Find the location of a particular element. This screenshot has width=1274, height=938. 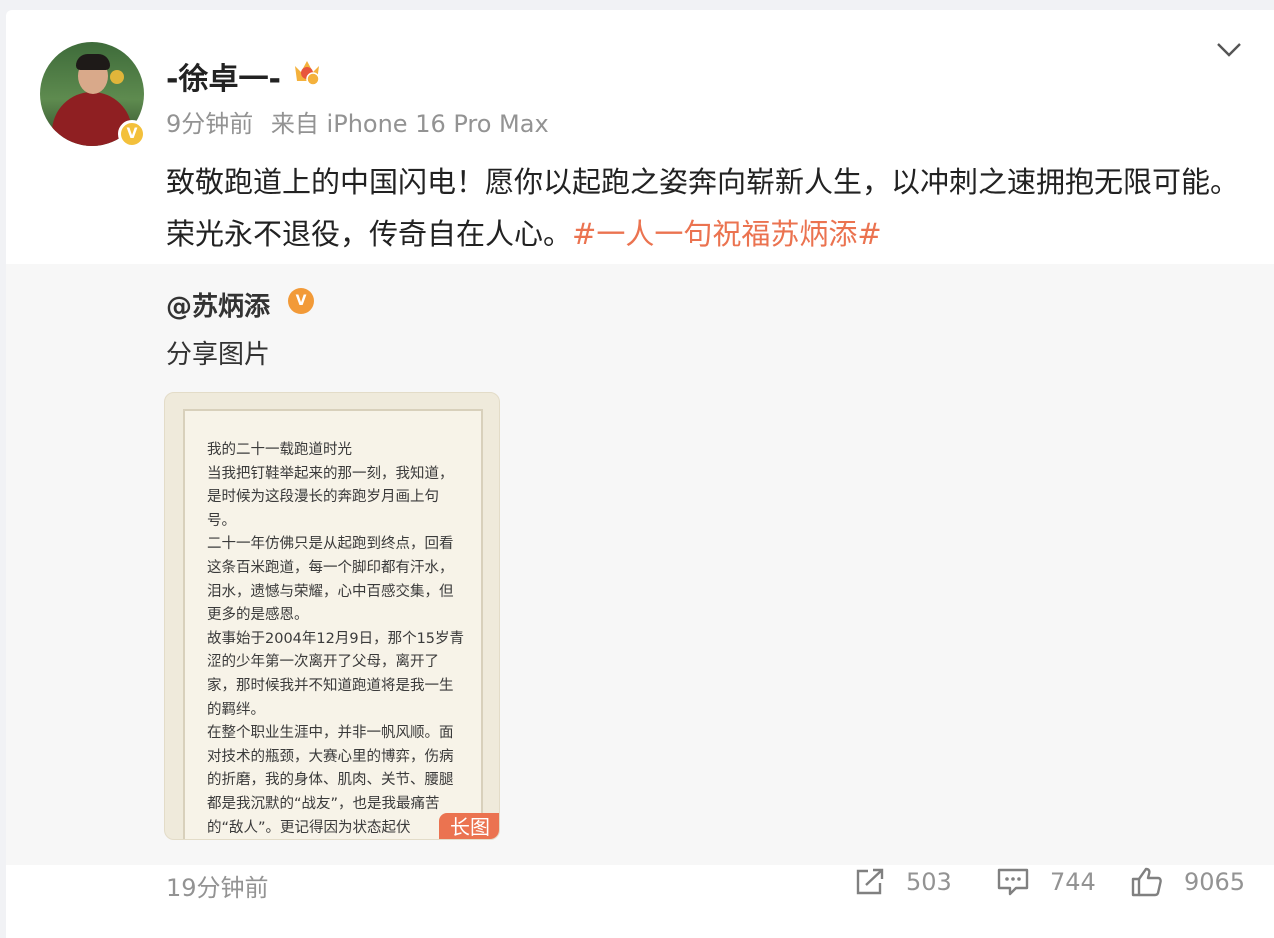

comment-button: 744 is located at coordinates (1046, 882).